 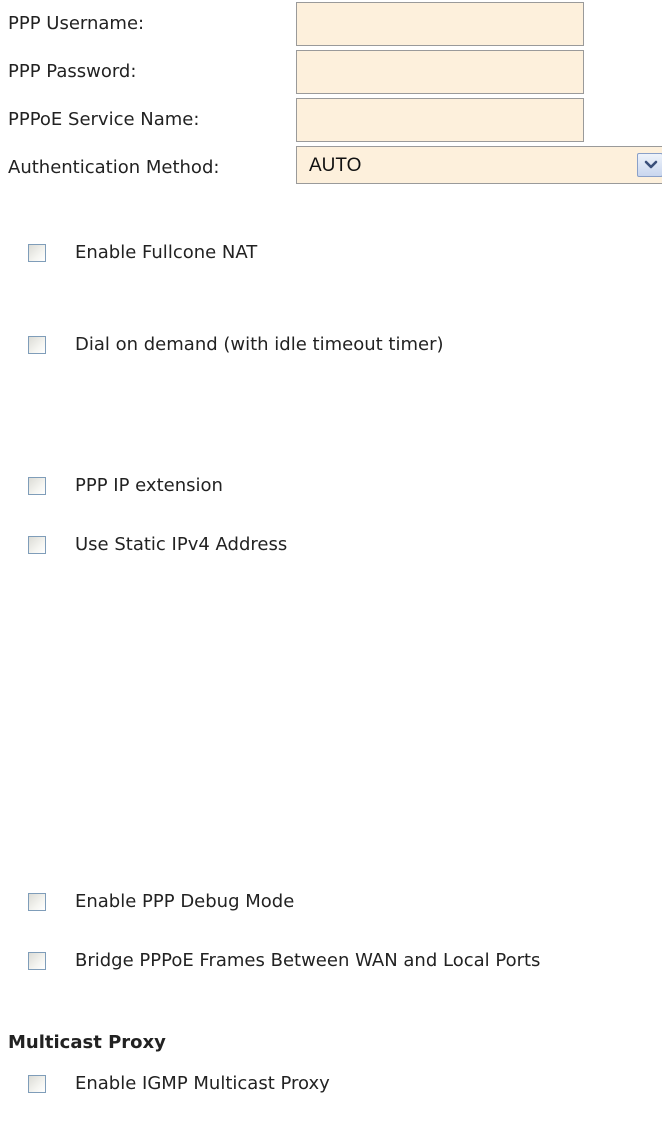 What do you see at coordinates (37, 902) in the screenshot?
I see `enable-ppp-debug-checkbox` at bounding box center [37, 902].